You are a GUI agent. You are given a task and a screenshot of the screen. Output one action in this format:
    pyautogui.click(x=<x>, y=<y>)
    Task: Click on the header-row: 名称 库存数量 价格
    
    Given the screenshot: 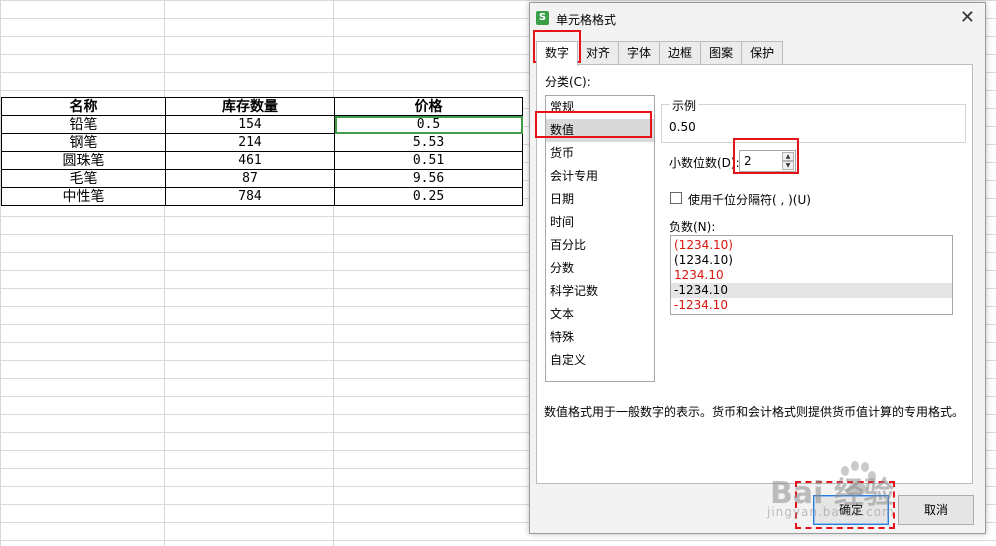 What is the action you would take?
    pyautogui.click(x=262, y=106)
    